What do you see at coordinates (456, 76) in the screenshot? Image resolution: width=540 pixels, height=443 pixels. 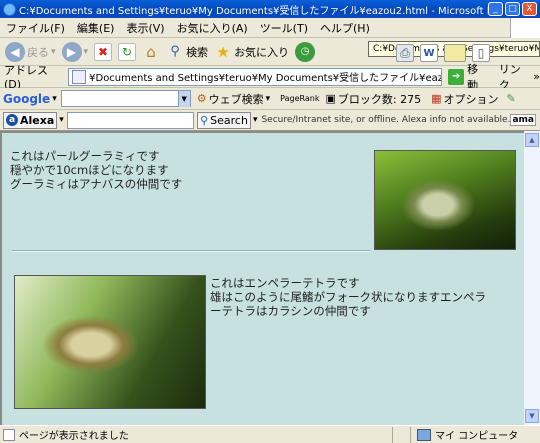 I see `go-arrow-icon: ➔` at bounding box center [456, 76].